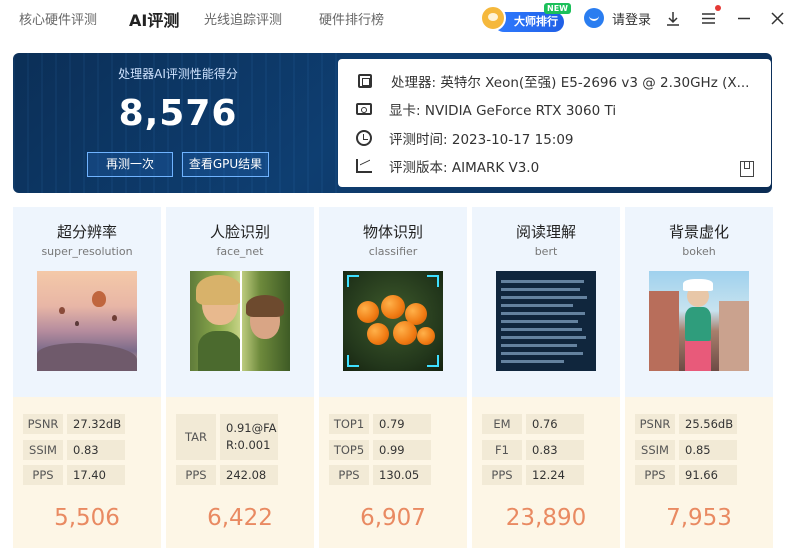 The width and height of the screenshot is (789, 548). I want to click on clock-icon, so click(364, 138).